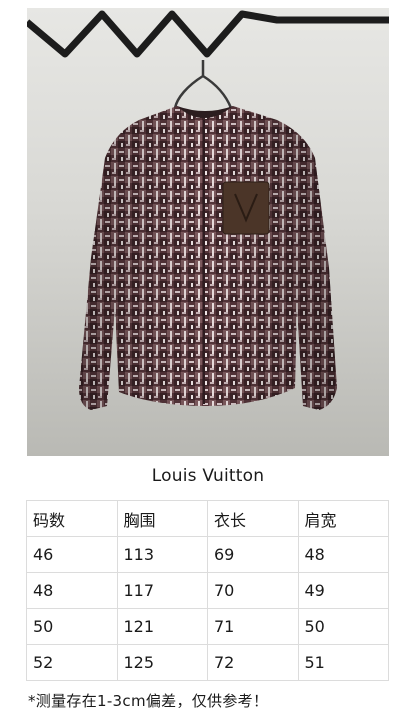 Image resolution: width=416 pixels, height=720 pixels. I want to click on header-length: 衣长, so click(253, 518).